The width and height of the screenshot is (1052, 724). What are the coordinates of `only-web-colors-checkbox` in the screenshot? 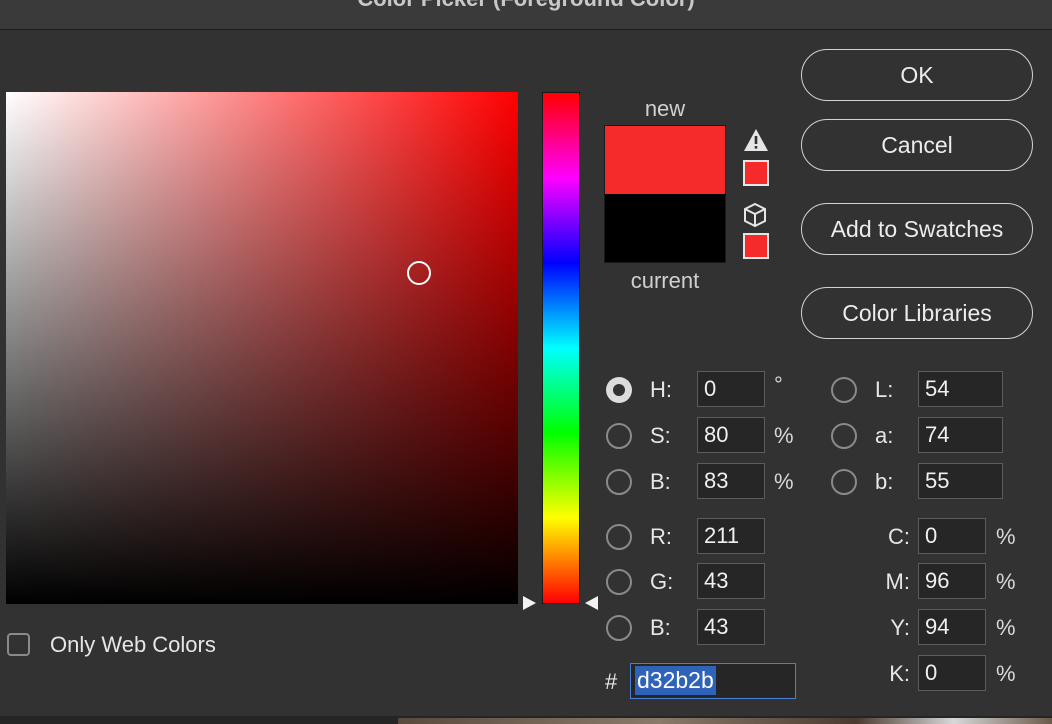 It's located at (18, 644).